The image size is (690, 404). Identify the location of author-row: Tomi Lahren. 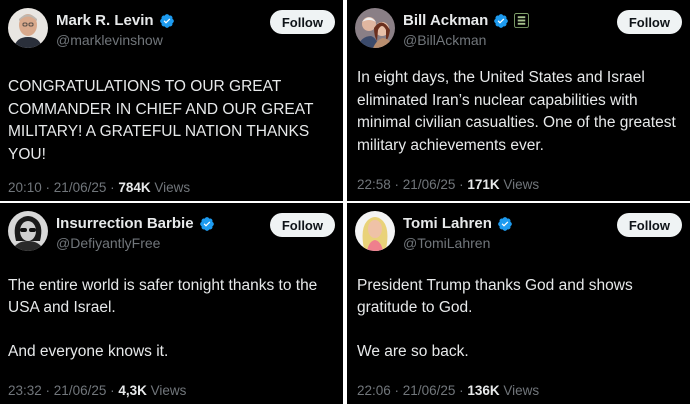
(458, 223).